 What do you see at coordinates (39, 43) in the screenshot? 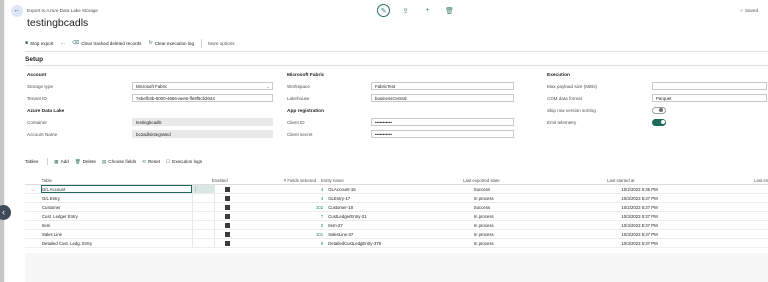
I see `stop-export-button: ■ Stop export` at bounding box center [39, 43].